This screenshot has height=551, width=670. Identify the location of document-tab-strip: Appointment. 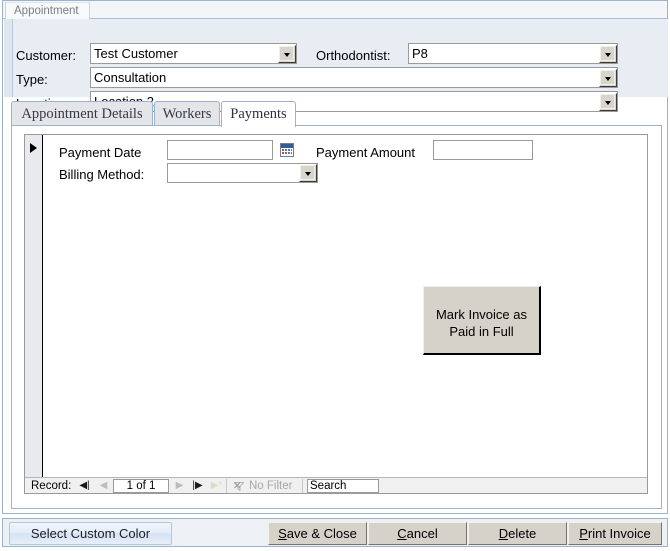
(335, 10).